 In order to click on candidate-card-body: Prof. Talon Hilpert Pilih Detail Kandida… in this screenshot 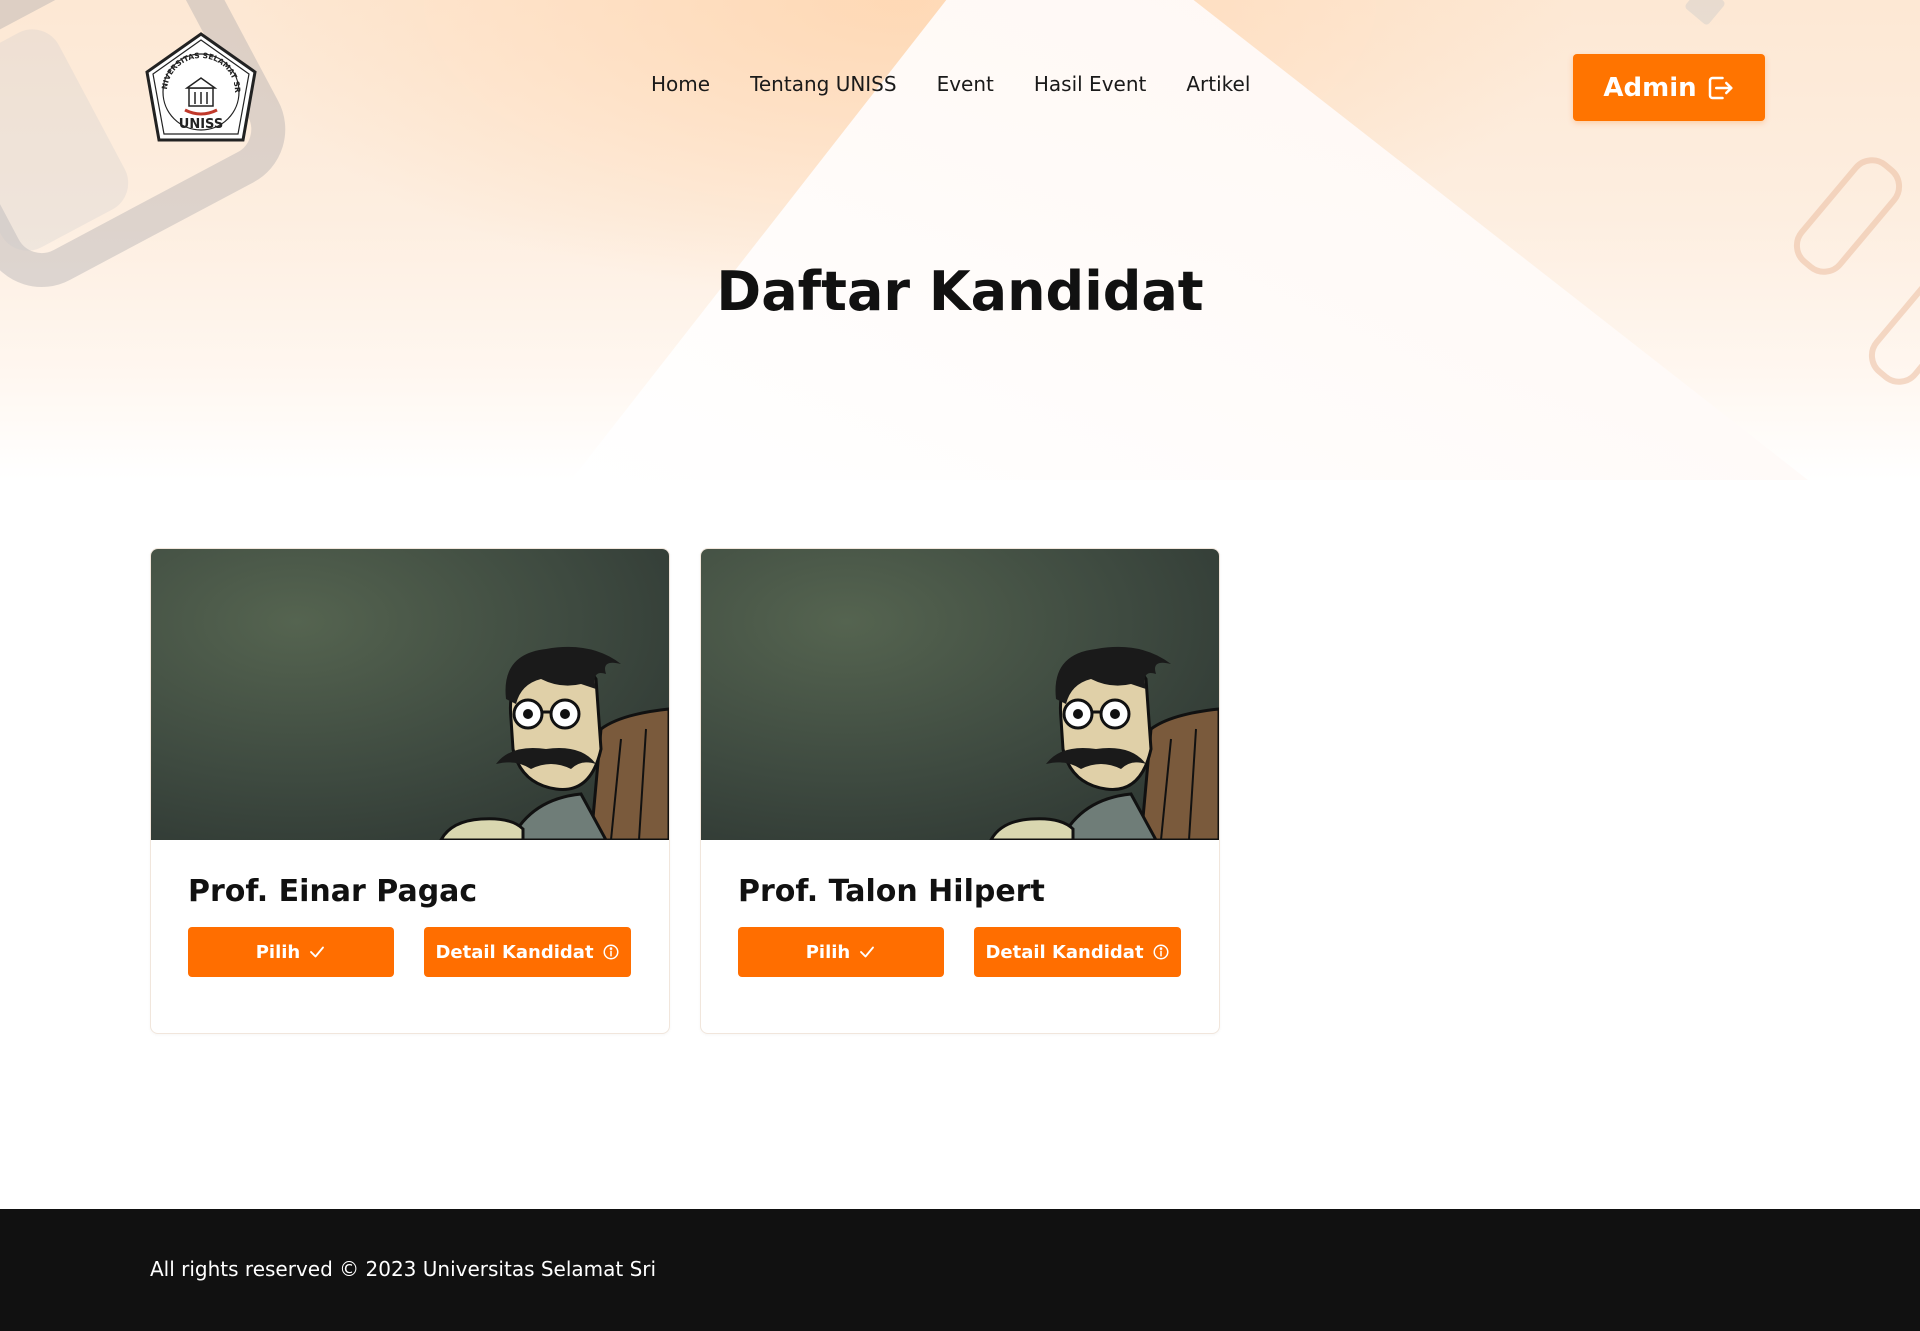, I will do `click(960, 908)`.